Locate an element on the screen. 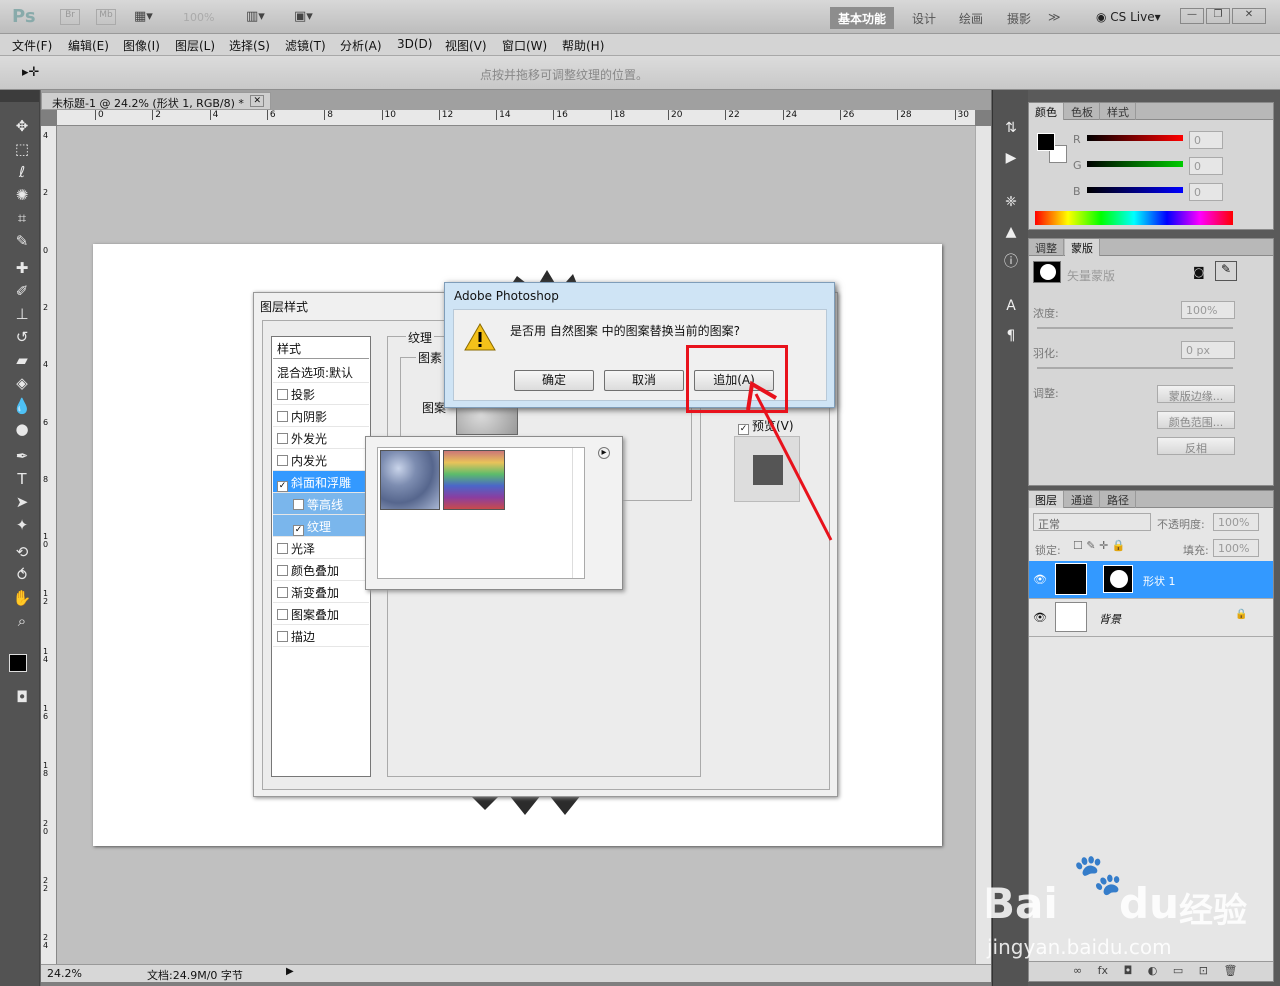 The width and height of the screenshot is (1280, 986). cs-live-button: ◉ CS Live▾ is located at coordinates (1128, 17).